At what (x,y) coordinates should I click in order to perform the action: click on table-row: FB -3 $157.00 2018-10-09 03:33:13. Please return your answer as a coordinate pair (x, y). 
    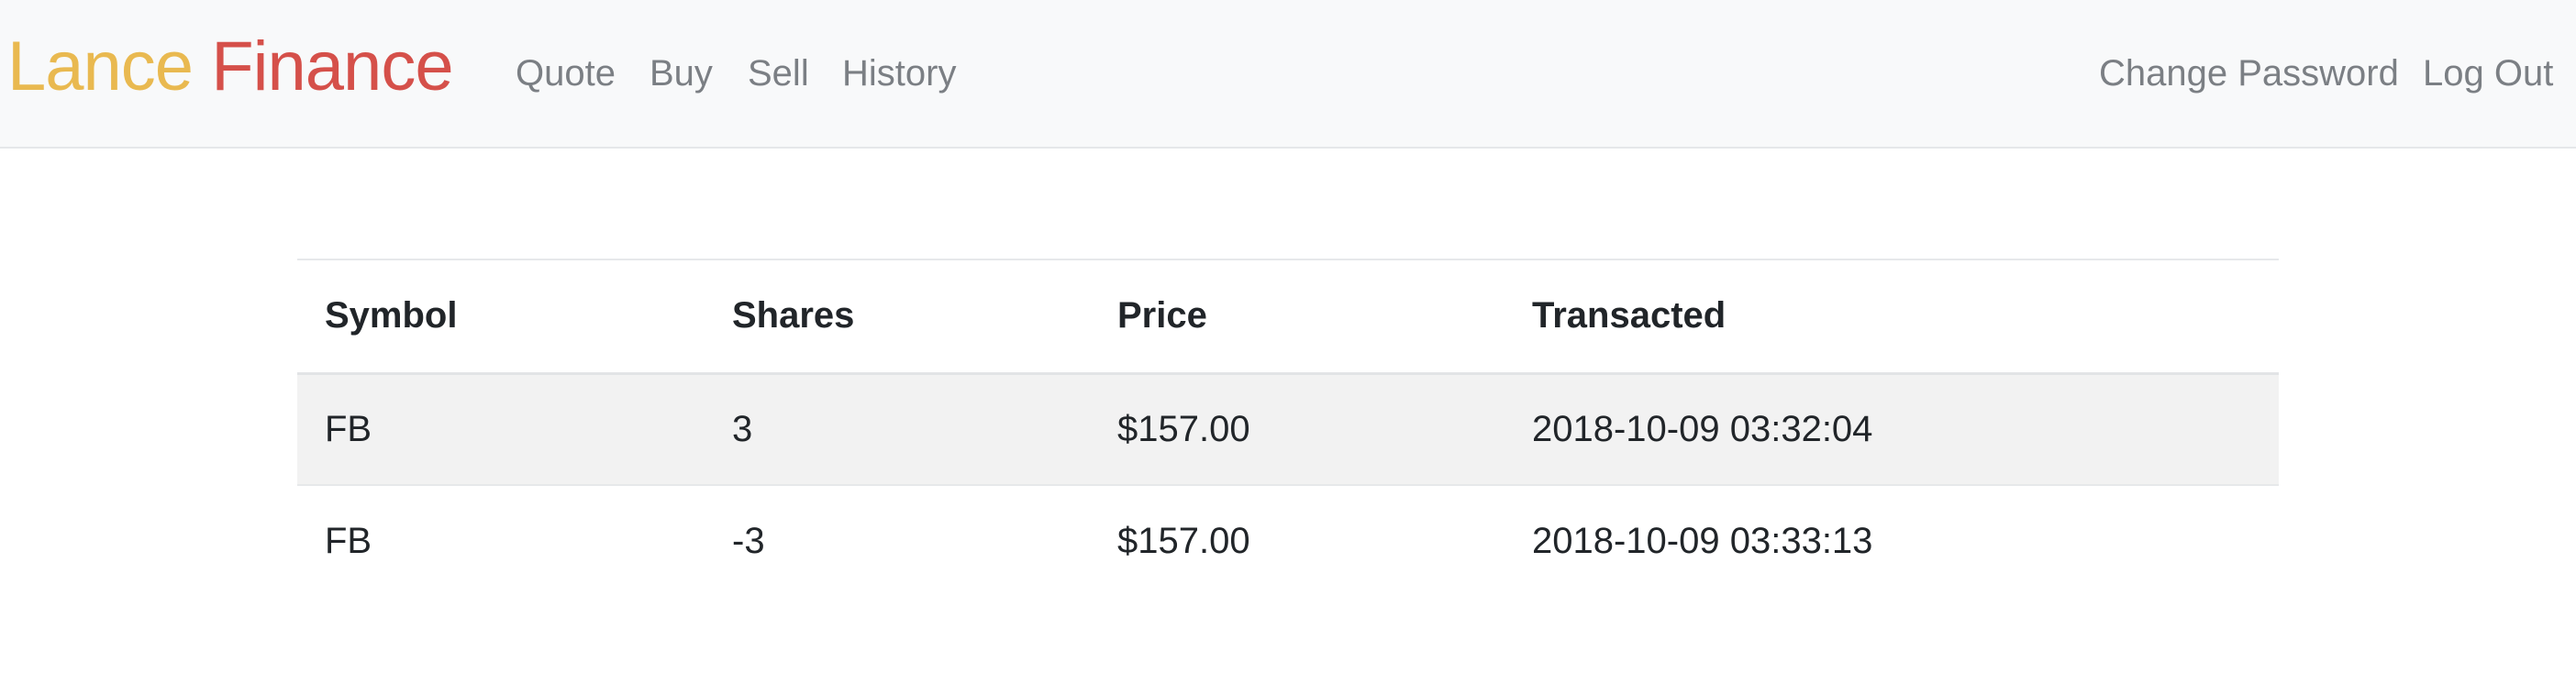
    Looking at the image, I should click on (1288, 541).